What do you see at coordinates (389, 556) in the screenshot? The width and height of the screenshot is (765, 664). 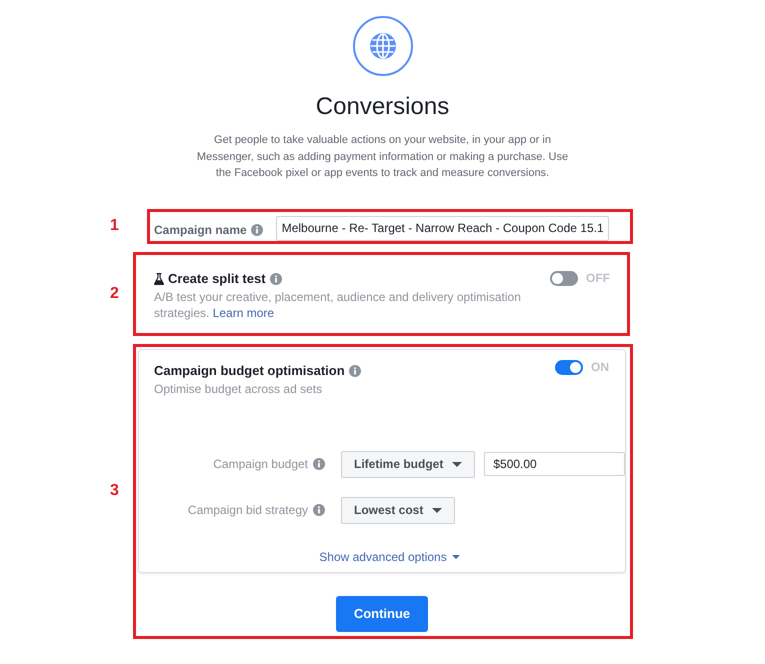 I see `show-advanced-options-link: Show advanced options` at bounding box center [389, 556].